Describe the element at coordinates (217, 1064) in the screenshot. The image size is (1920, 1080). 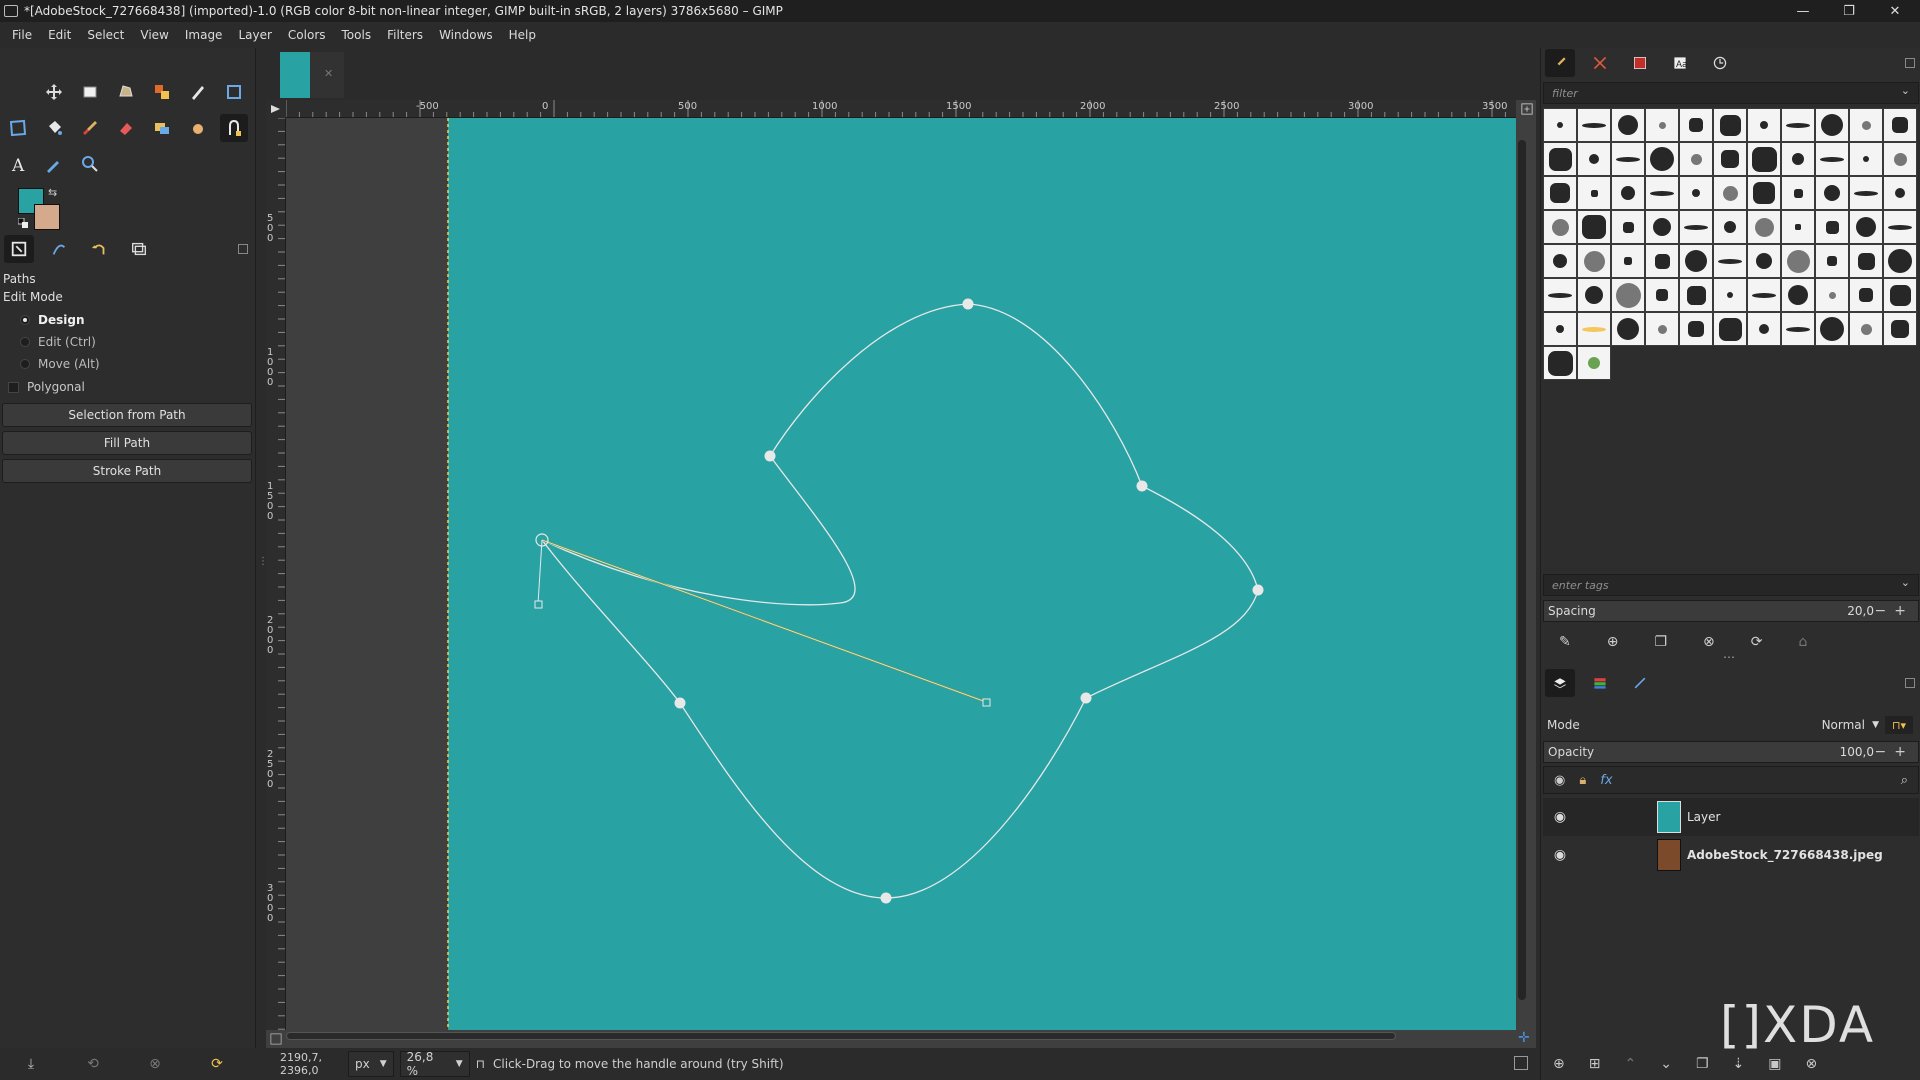
I see `reset-options-icon: ⟳` at that location.